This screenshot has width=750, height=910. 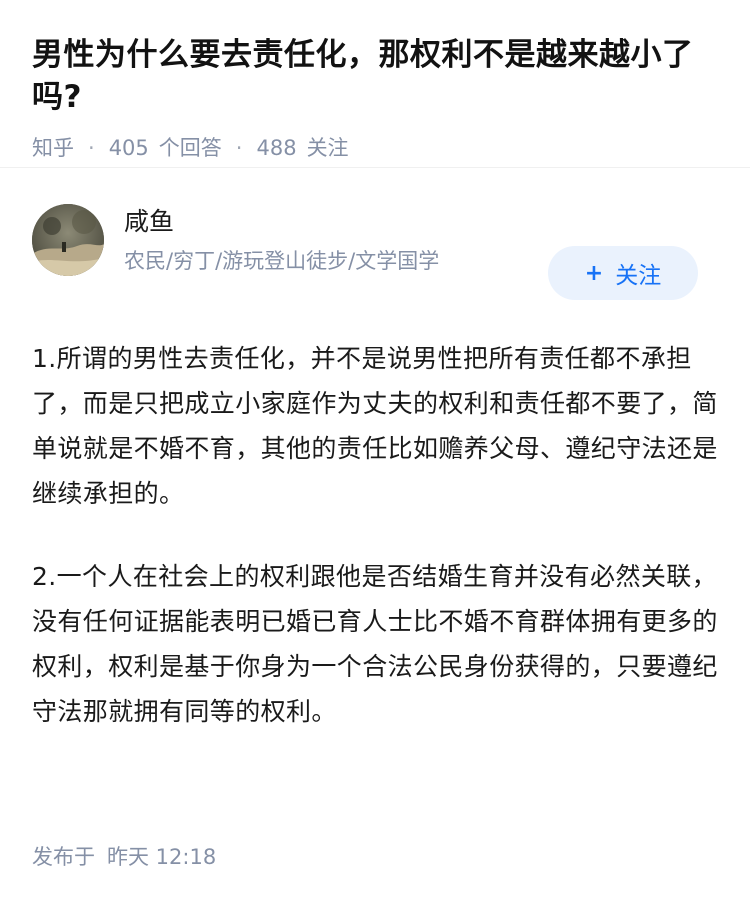 I want to click on avatar-photo-icon, so click(x=68, y=240).